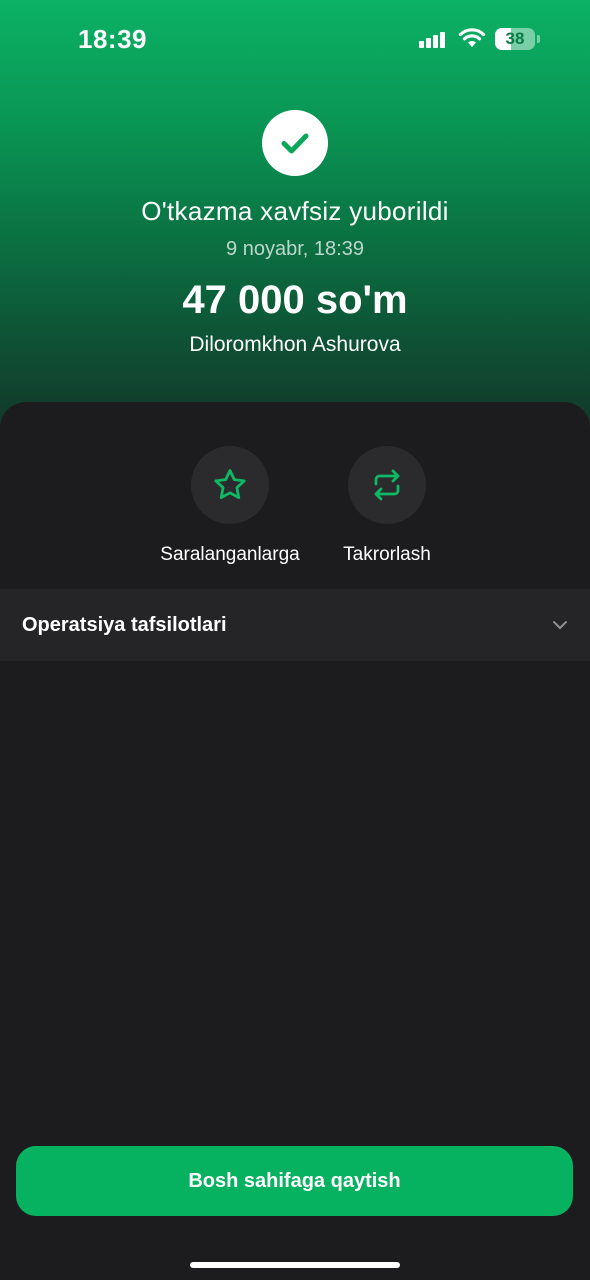 This screenshot has height=1280, width=590. What do you see at coordinates (295, 1265) in the screenshot?
I see `home-indicator` at bounding box center [295, 1265].